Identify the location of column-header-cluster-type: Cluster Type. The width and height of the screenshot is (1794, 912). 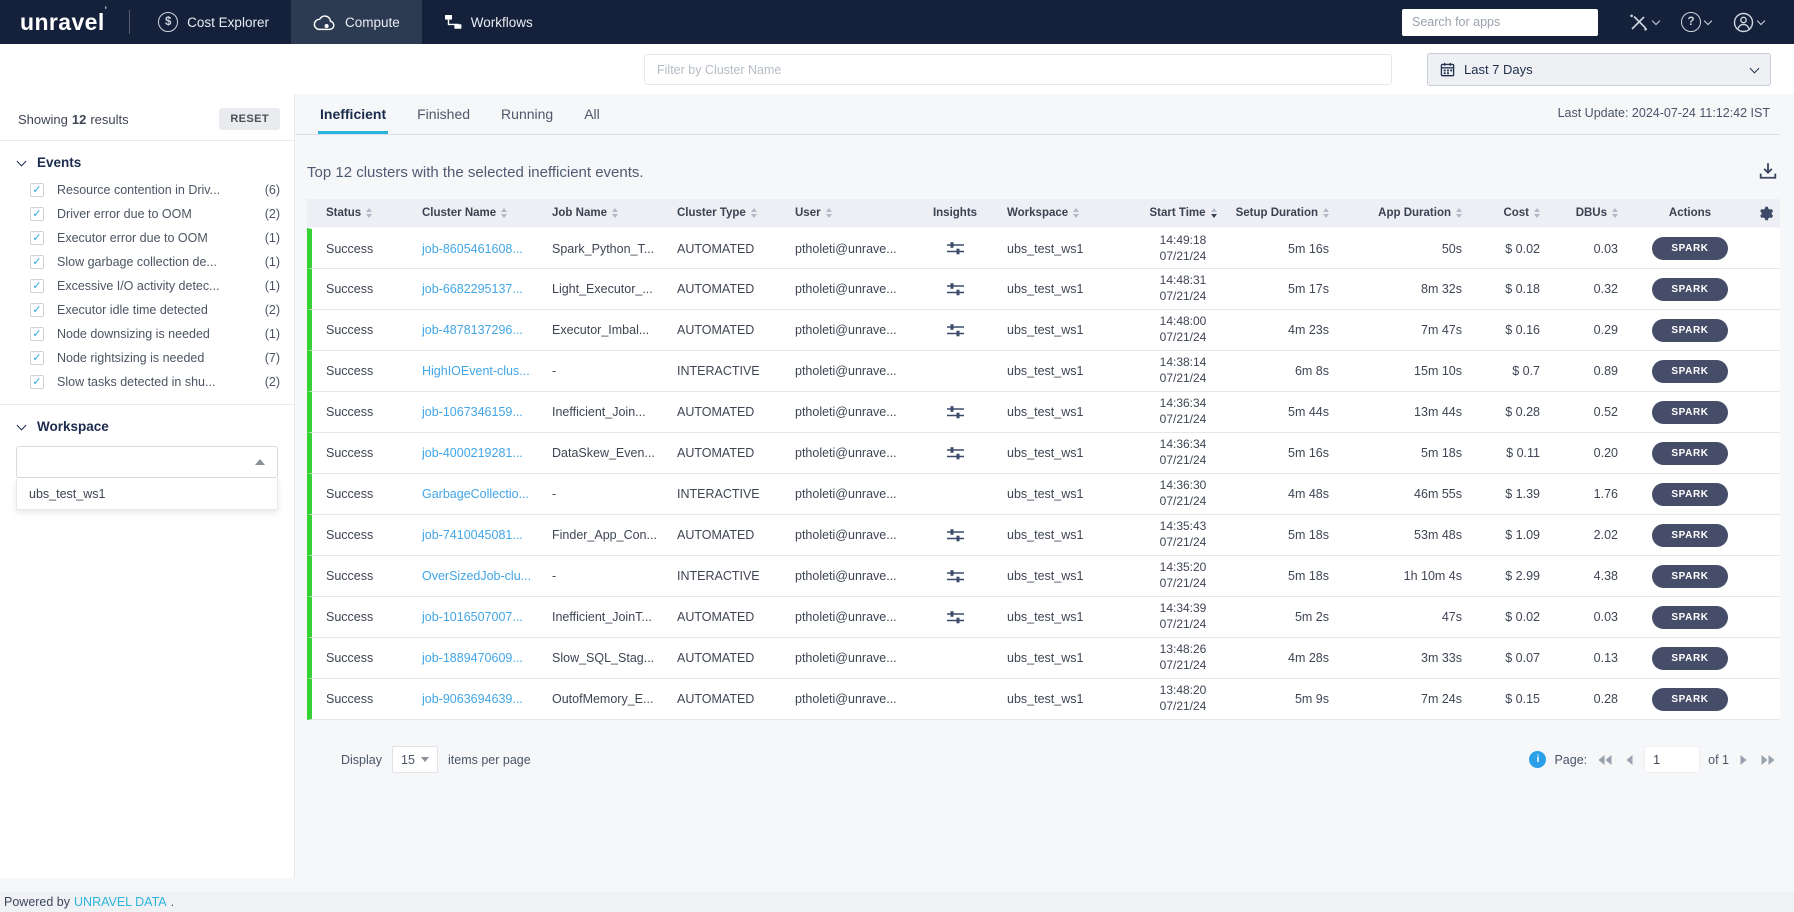
(724, 213).